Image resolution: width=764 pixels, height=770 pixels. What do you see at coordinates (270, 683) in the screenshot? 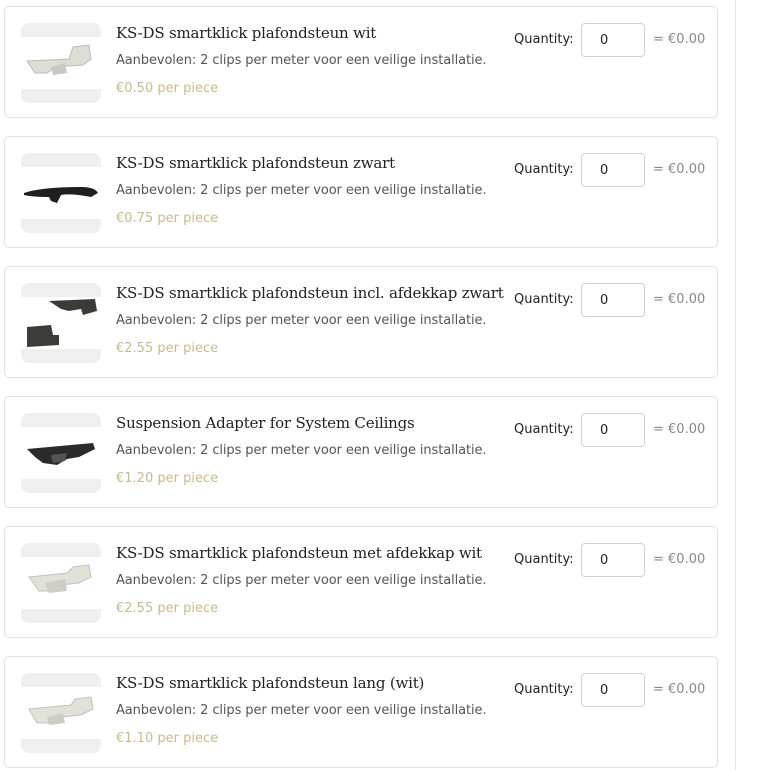
I see `product-title: KS-DS smartklick plafondsteun lang (wit)` at bounding box center [270, 683].